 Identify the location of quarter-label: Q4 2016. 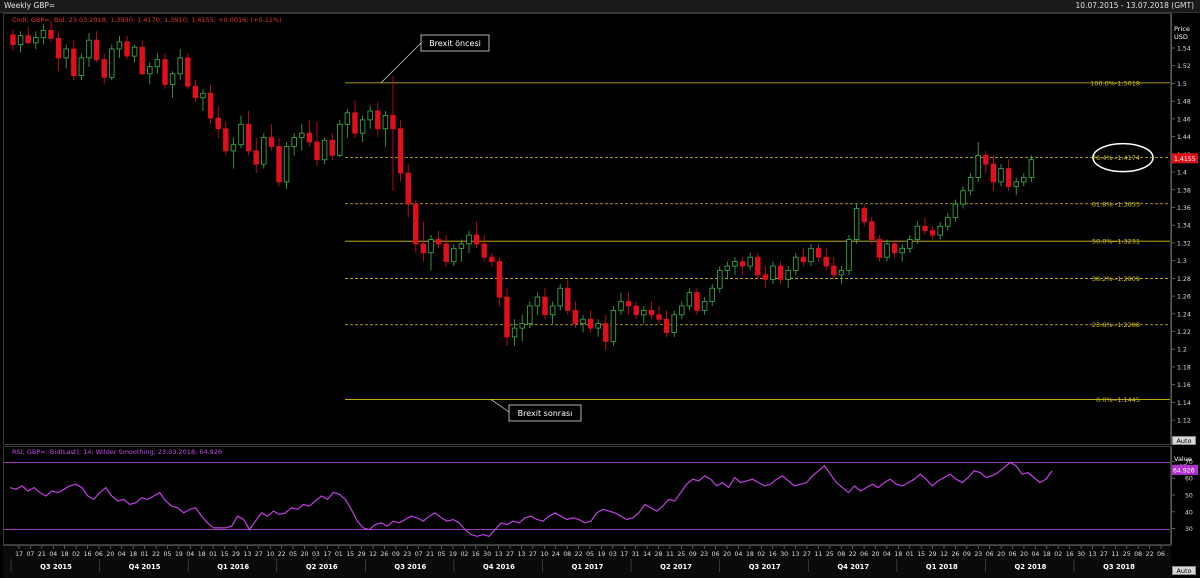
(499, 567).